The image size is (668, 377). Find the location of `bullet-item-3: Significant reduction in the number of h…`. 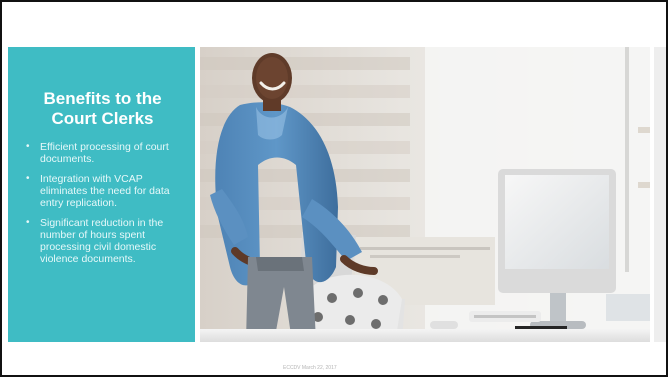

bullet-item-3: Significant reduction in the number of h… is located at coordinates (102, 241).